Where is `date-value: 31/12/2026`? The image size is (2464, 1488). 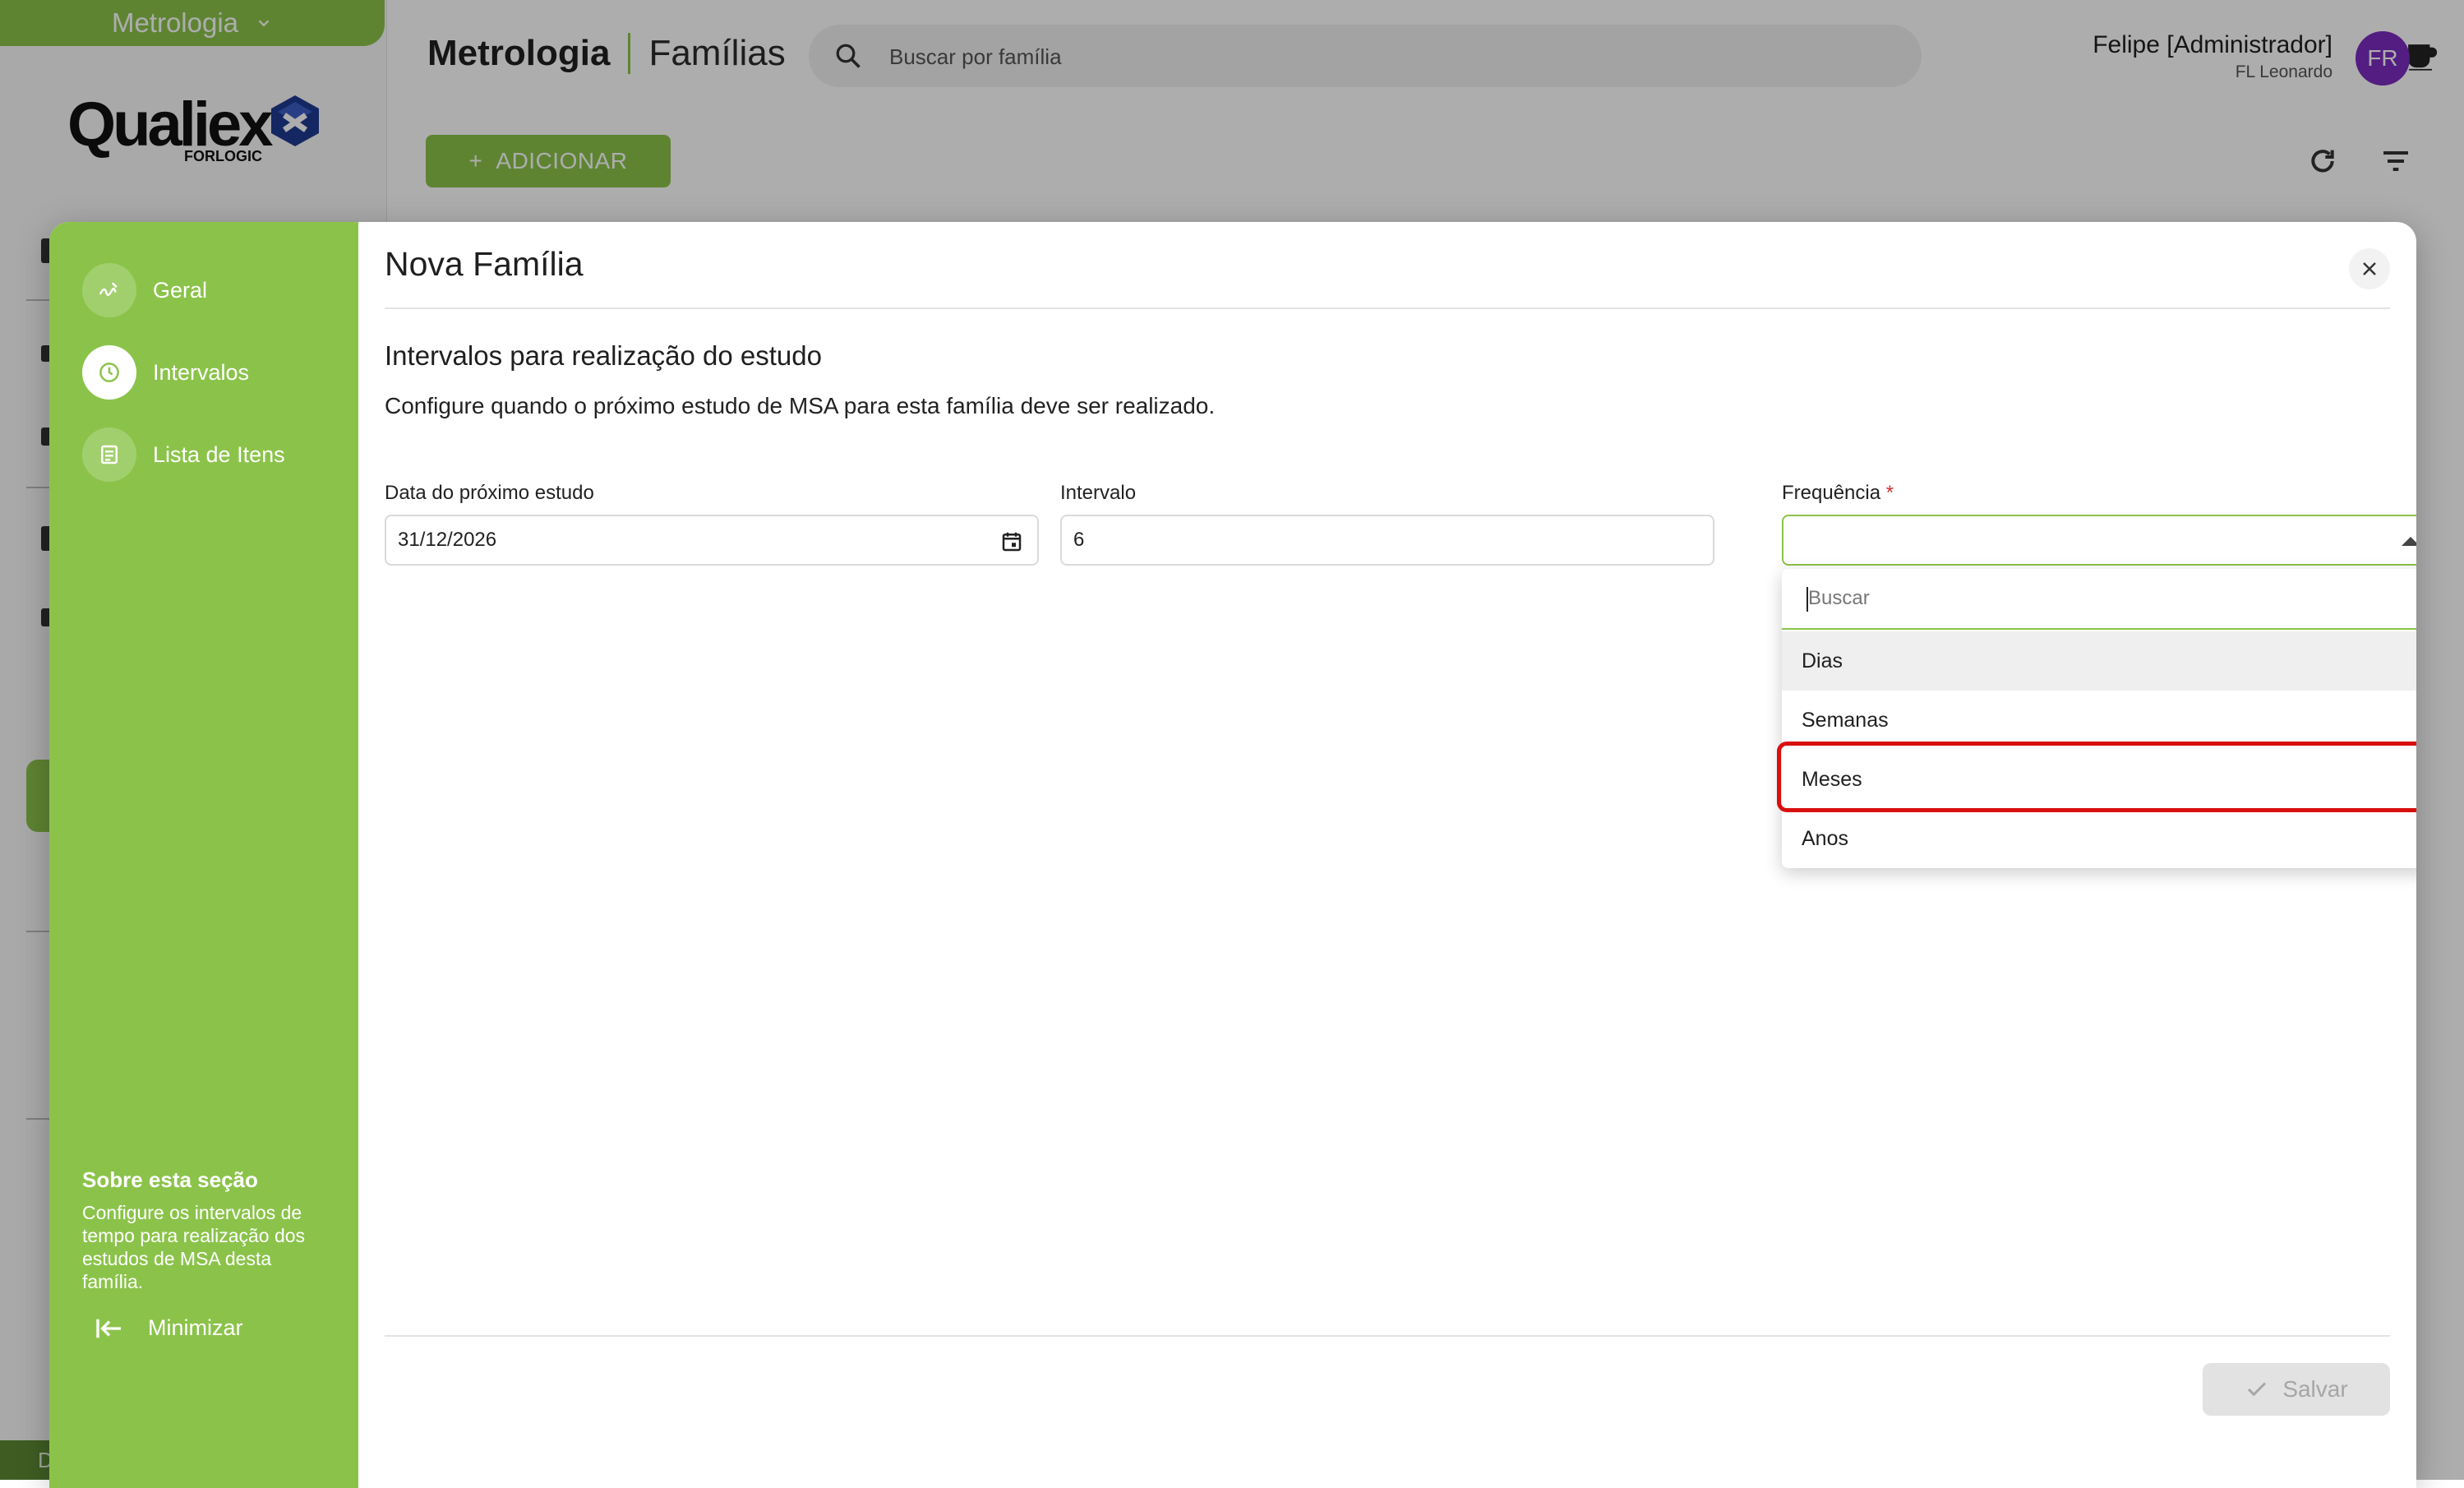 date-value: 31/12/2026 is located at coordinates (447, 540).